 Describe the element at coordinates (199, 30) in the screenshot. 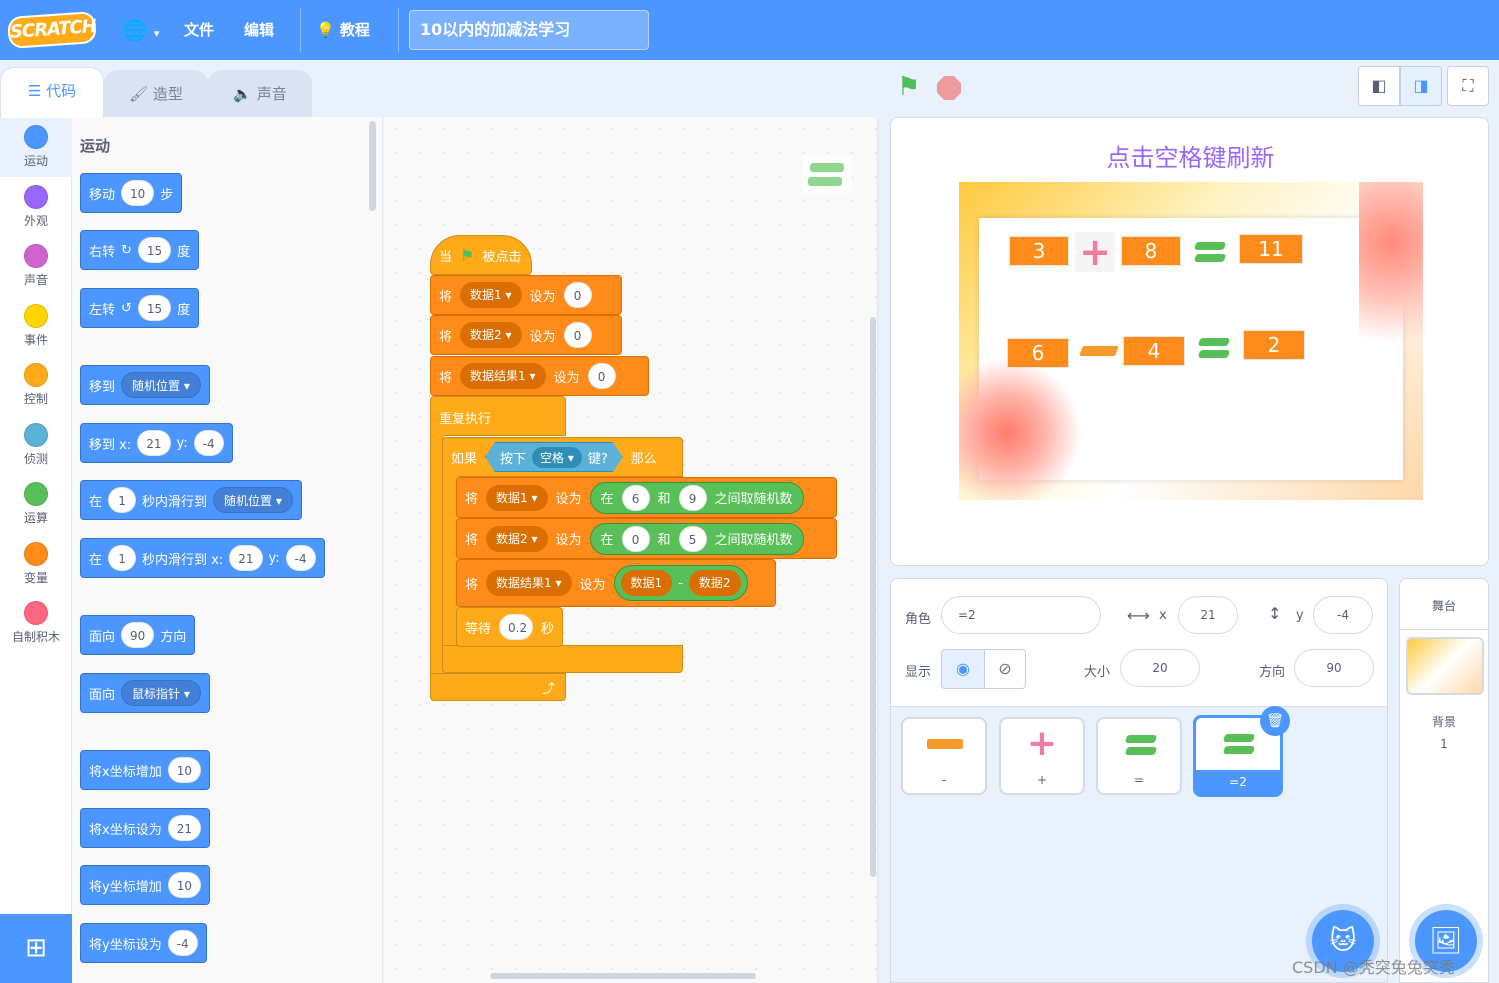

I see `menu-file: 文件` at that location.